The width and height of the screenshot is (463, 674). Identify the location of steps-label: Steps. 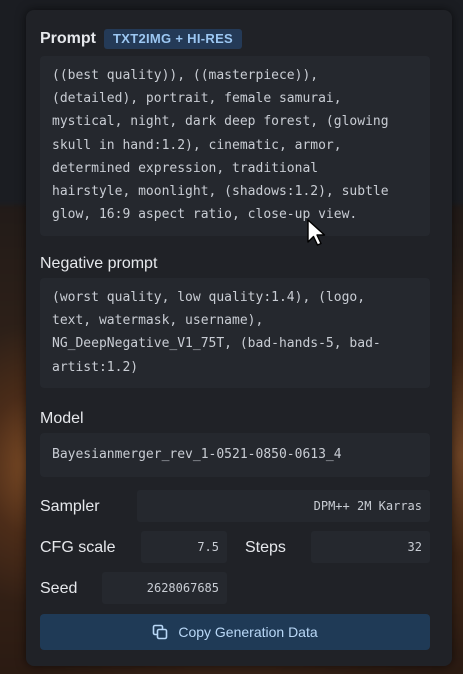
(265, 547).